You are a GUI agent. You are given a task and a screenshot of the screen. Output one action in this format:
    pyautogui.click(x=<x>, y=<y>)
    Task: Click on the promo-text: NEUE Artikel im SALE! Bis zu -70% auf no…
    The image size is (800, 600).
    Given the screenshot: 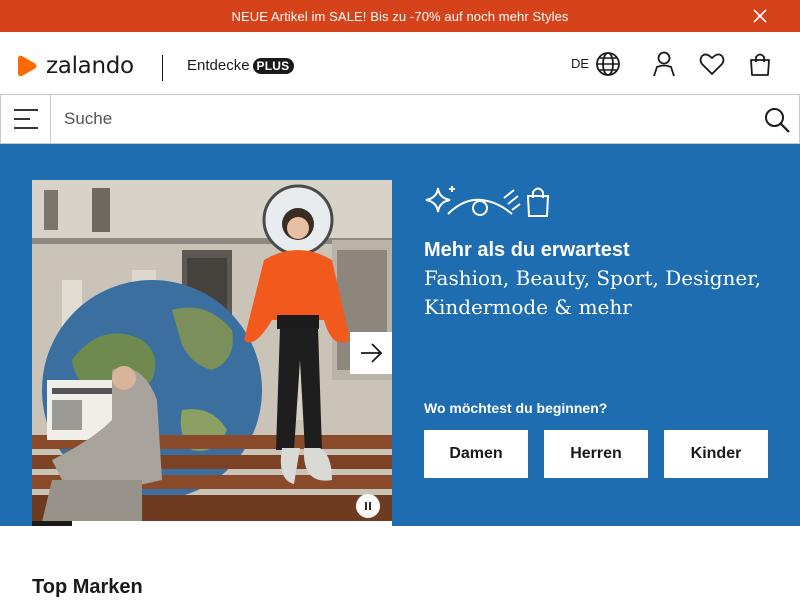 What is the action you would take?
    pyautogui.click(x=400, y=16)
    